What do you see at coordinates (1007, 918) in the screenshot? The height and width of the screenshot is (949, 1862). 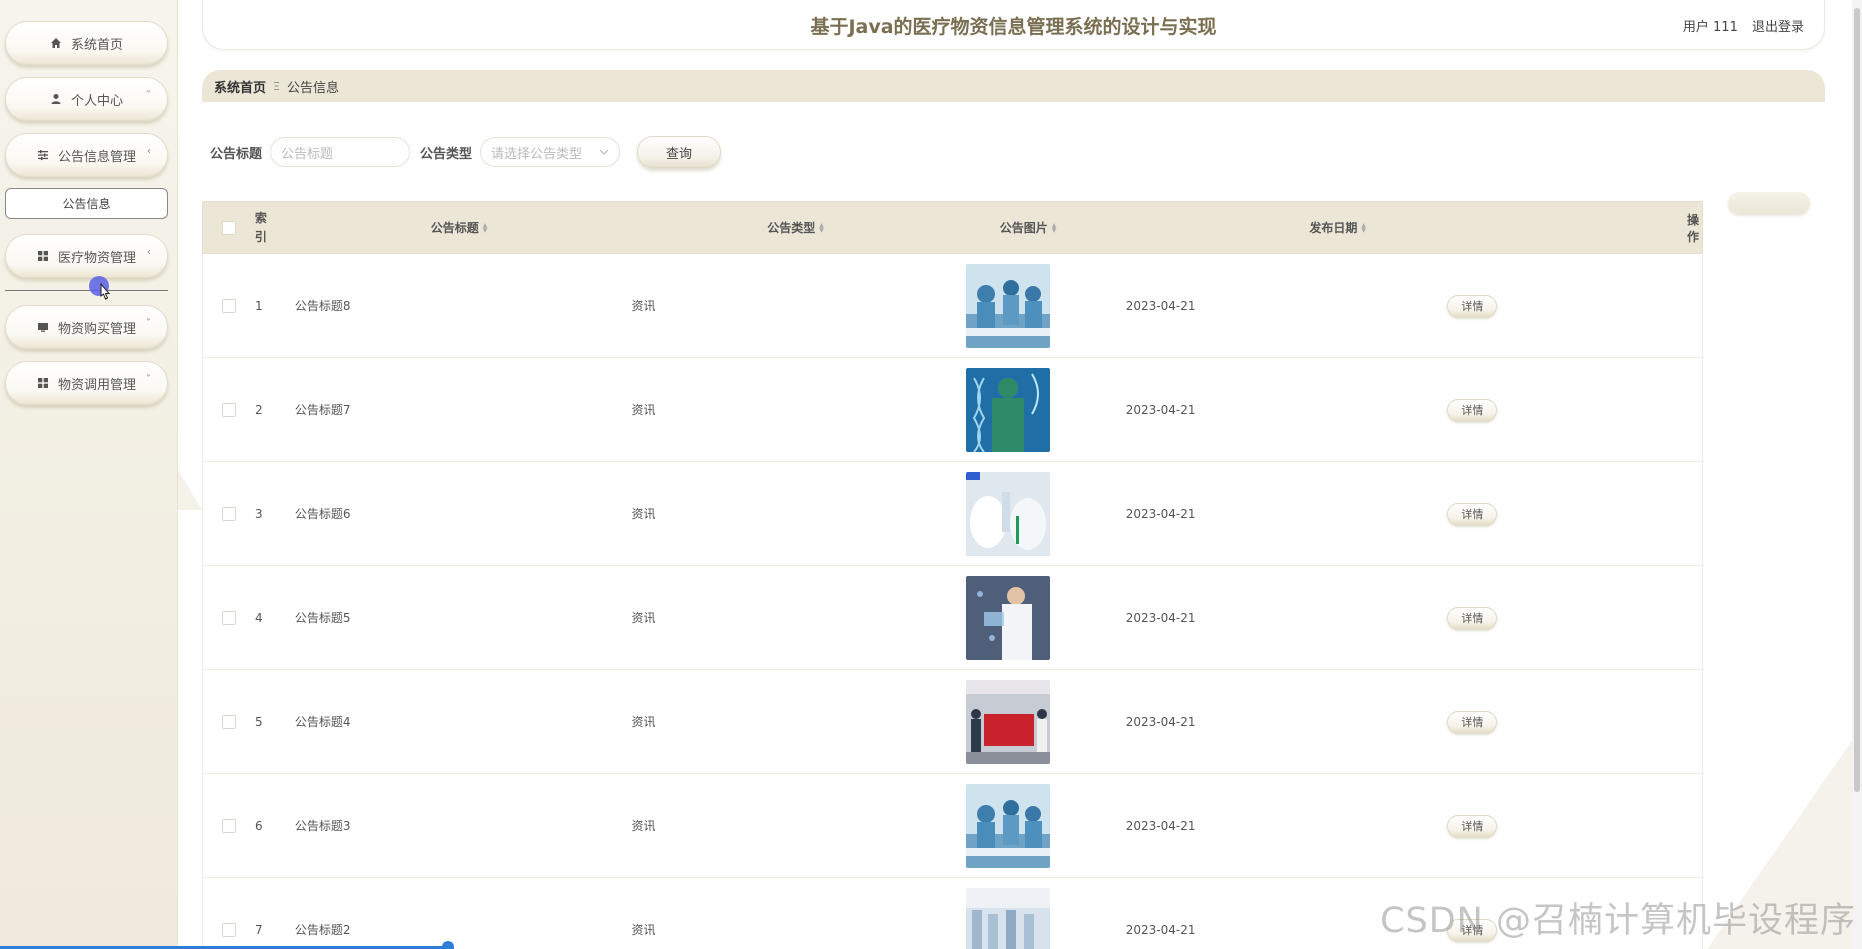 I see `lab-room-image` at bounding box center [1007, 918].